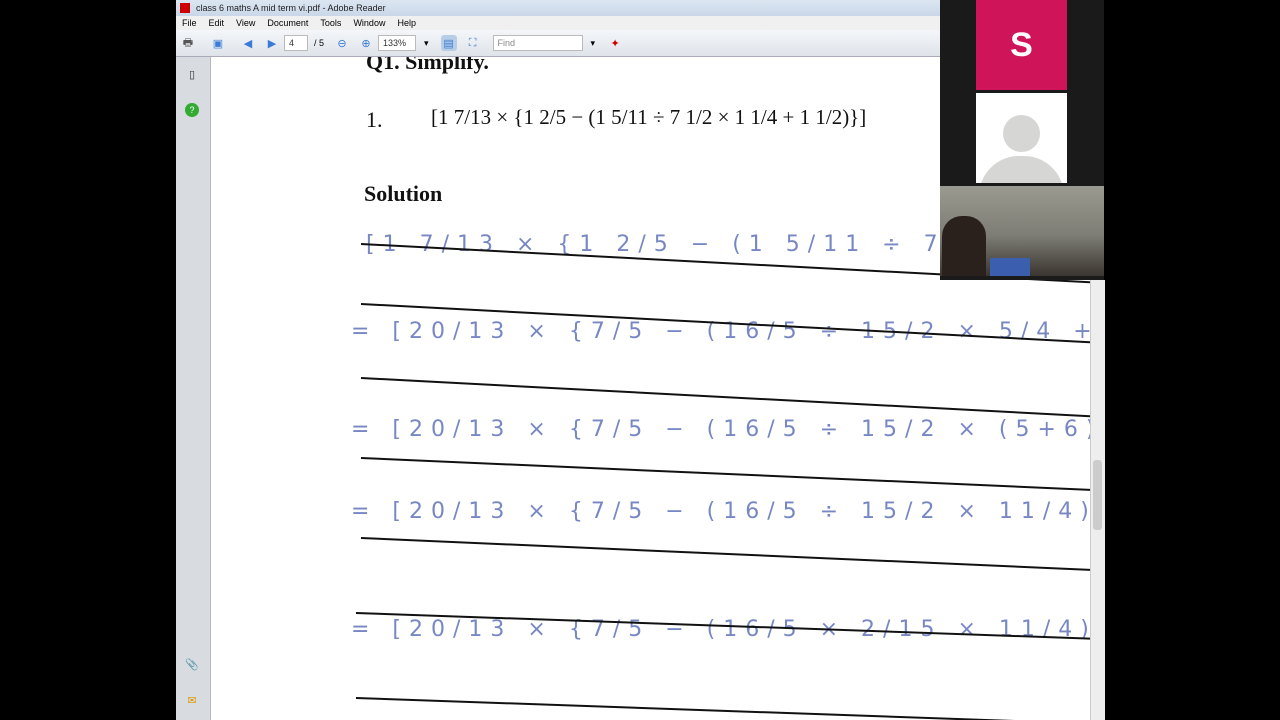 The image size is (1280, 720). What do you see at coordinates (1097, 495) in the screenshot?
I see `scrollbar-thumb` at bounding box center [1097, 495].